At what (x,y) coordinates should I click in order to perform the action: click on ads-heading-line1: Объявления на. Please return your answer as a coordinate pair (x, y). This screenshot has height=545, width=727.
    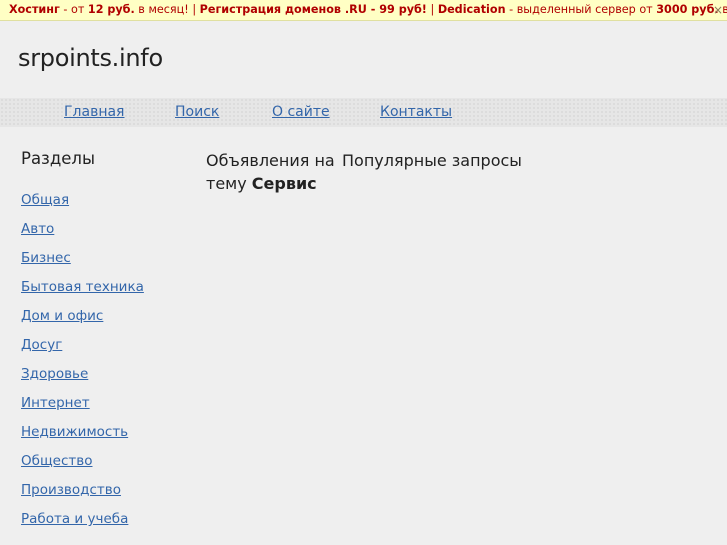
    Looking at the image, I should click on (270, 160).